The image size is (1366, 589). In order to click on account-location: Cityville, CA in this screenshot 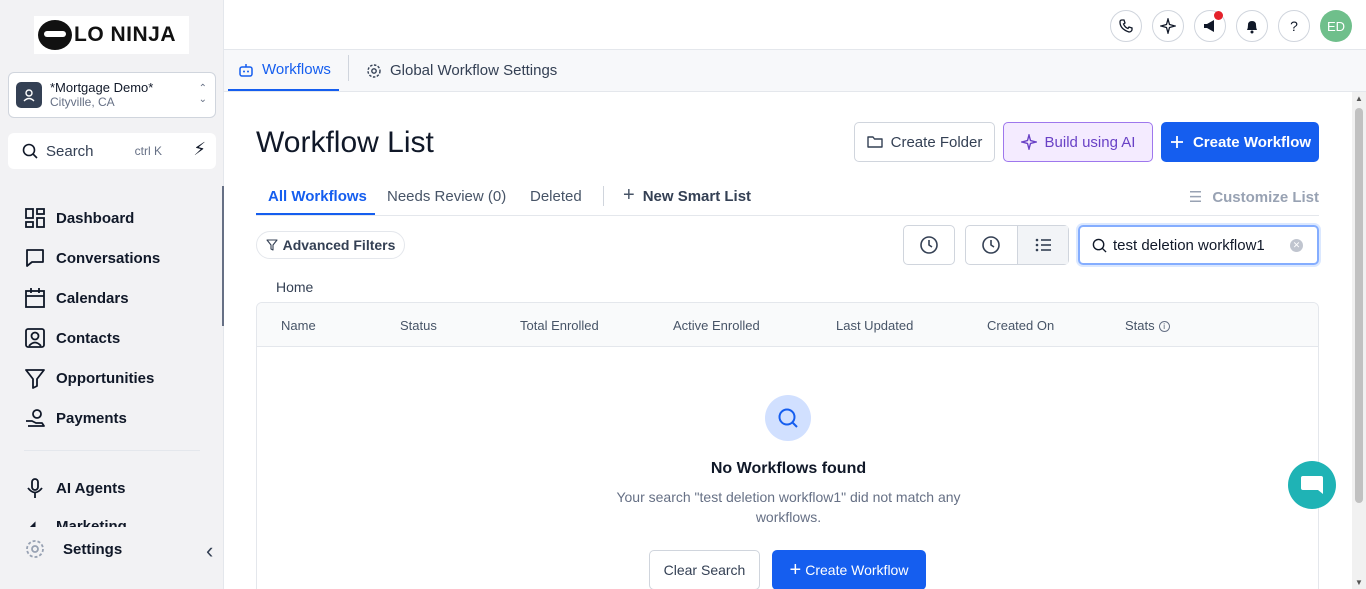, I will do `click(82, 102)`.